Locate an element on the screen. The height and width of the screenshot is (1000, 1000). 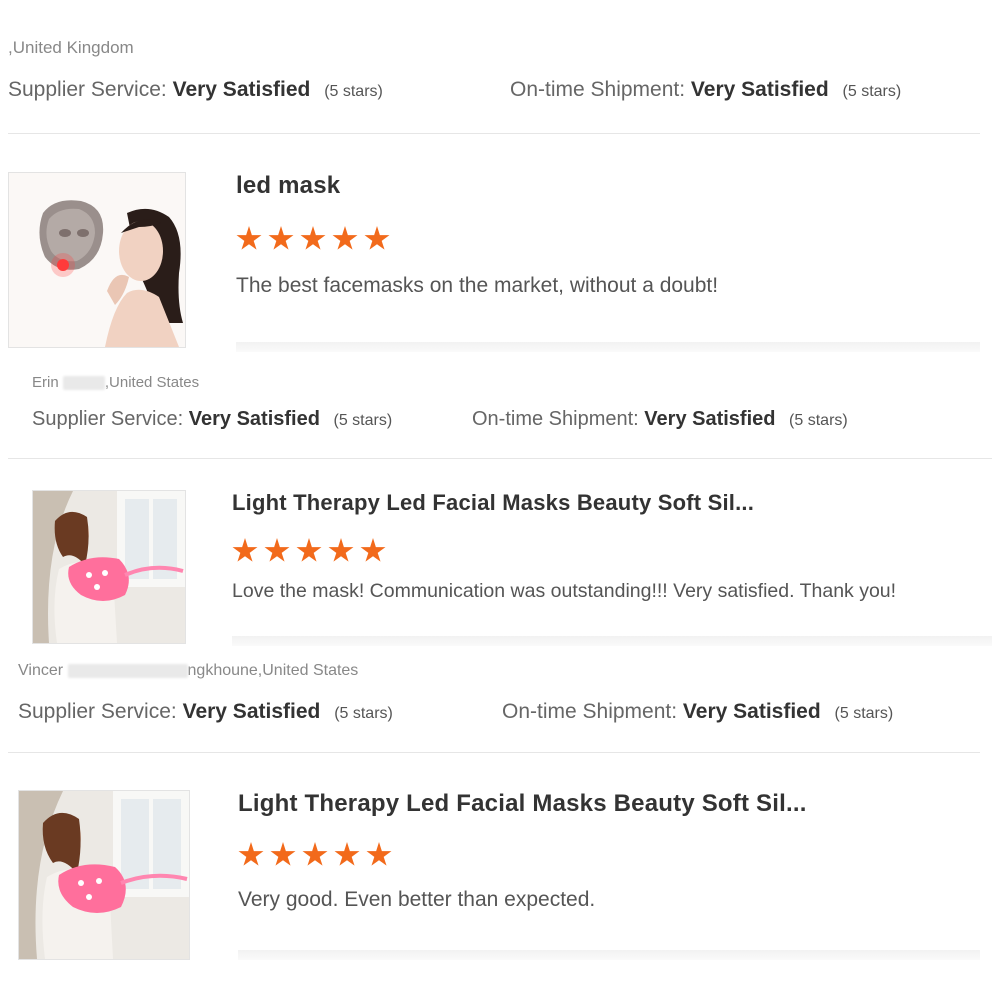
led-mask-woman-image is located at coordinates (97, 260).